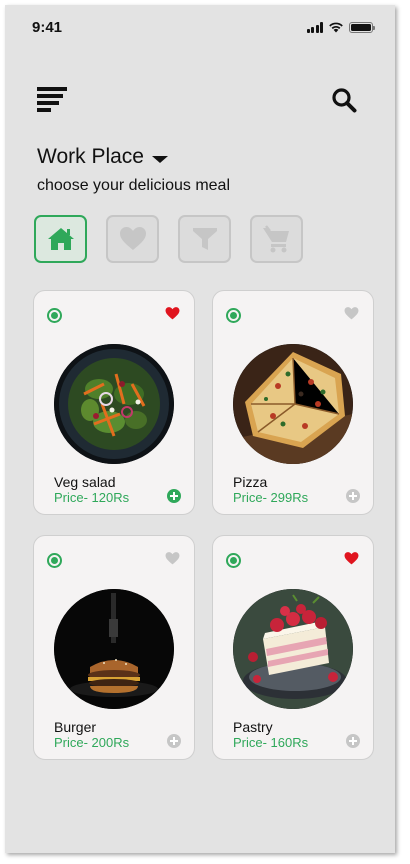 The width and height of the screenshot is (410, 864). Describe the element at coordinates (90, 156) in the screenshot. I see `location-label: Work Place` at that location.